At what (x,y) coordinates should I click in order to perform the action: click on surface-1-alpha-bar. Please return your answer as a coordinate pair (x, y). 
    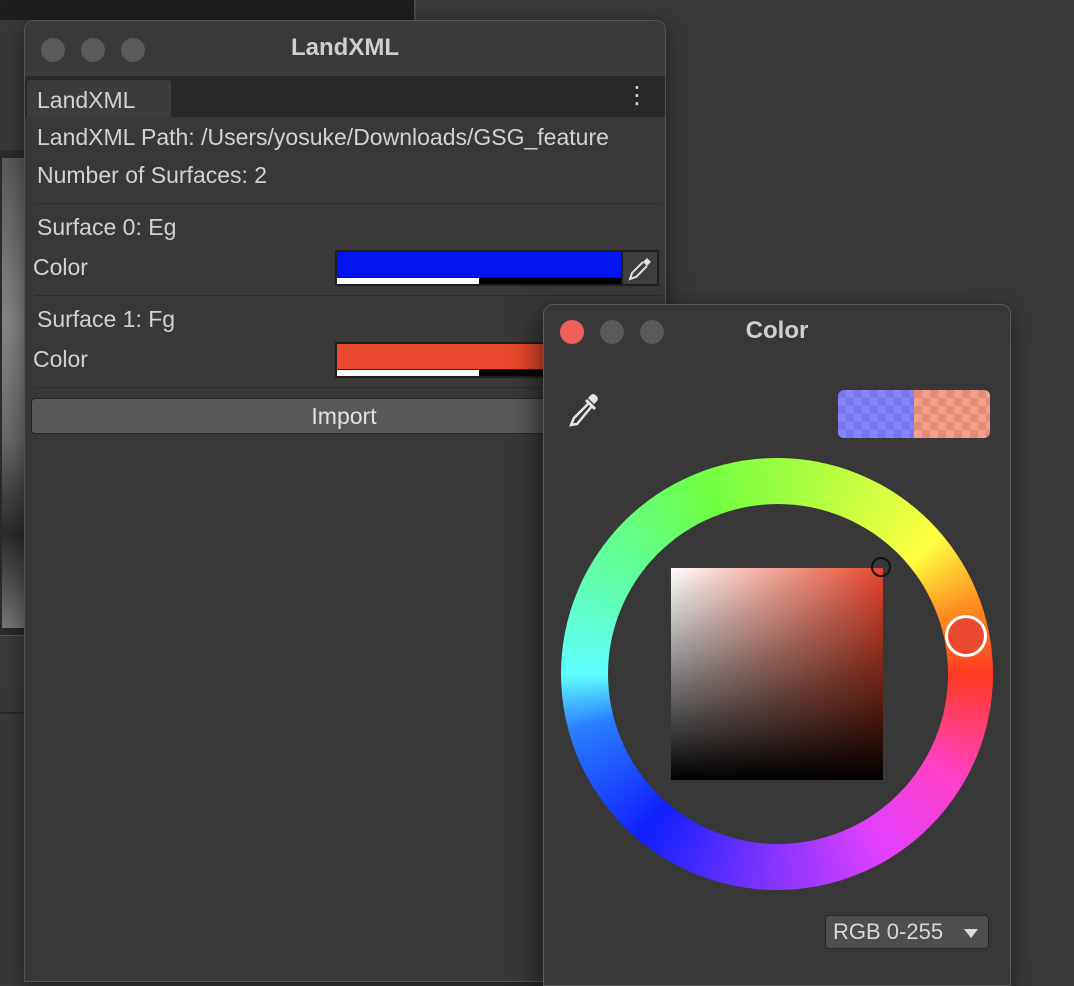
    Looking at the image, I should click on (408, 373).